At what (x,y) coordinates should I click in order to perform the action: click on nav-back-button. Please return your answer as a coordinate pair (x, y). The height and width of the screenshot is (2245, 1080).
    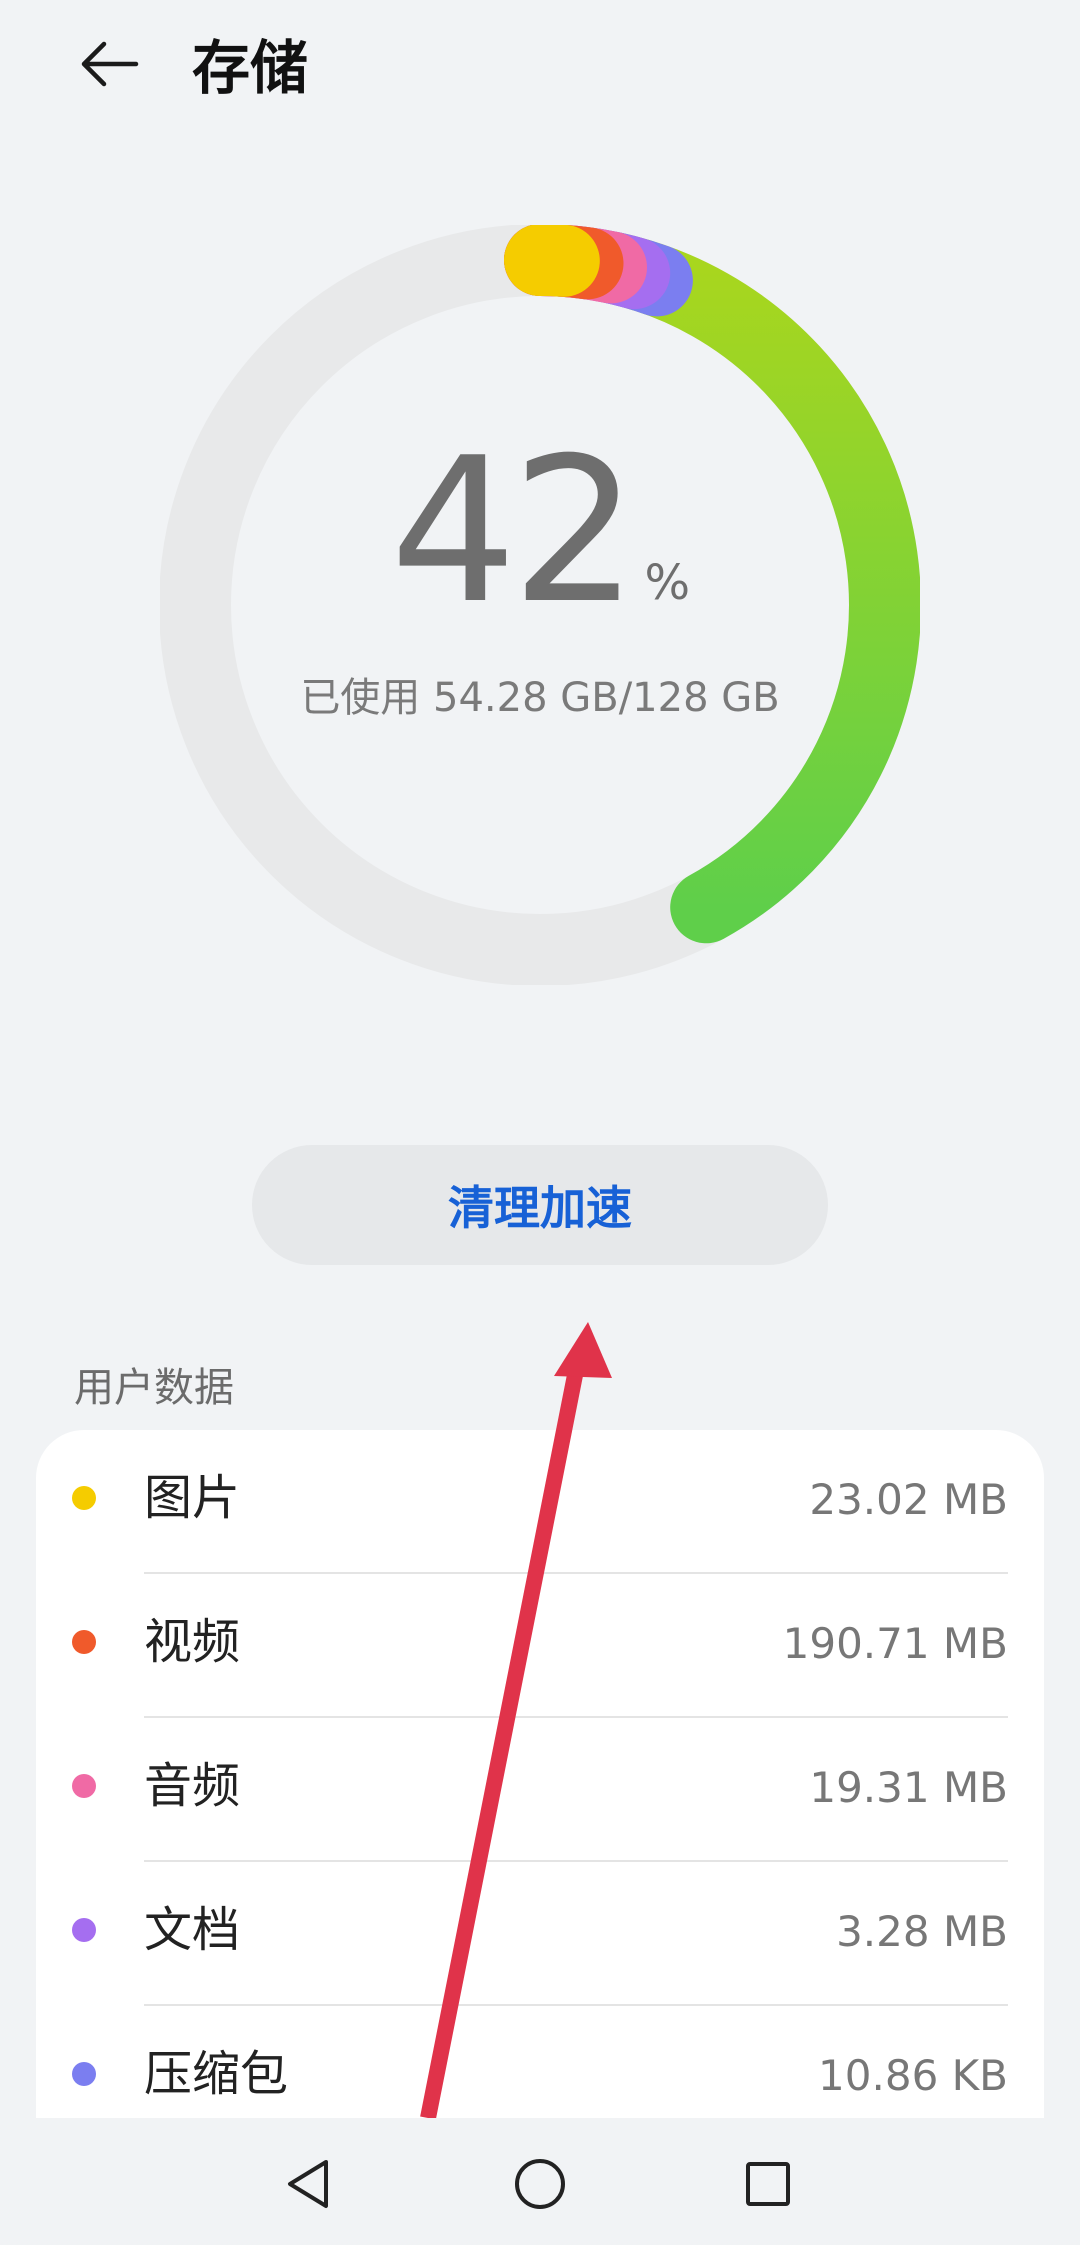
    Looking at the image, I should click on (308, 2184).